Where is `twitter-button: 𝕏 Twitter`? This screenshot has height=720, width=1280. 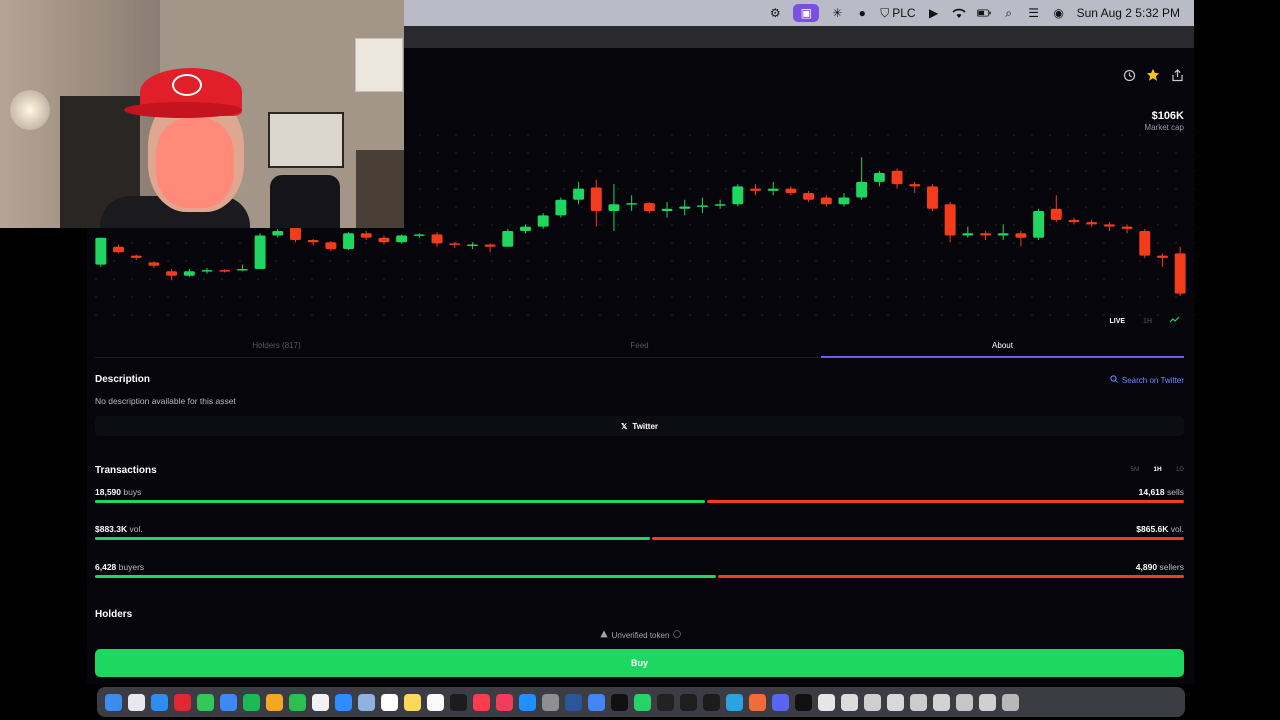
twitter-button: 𝕏 Twitter is located at coordinates (639, 426).